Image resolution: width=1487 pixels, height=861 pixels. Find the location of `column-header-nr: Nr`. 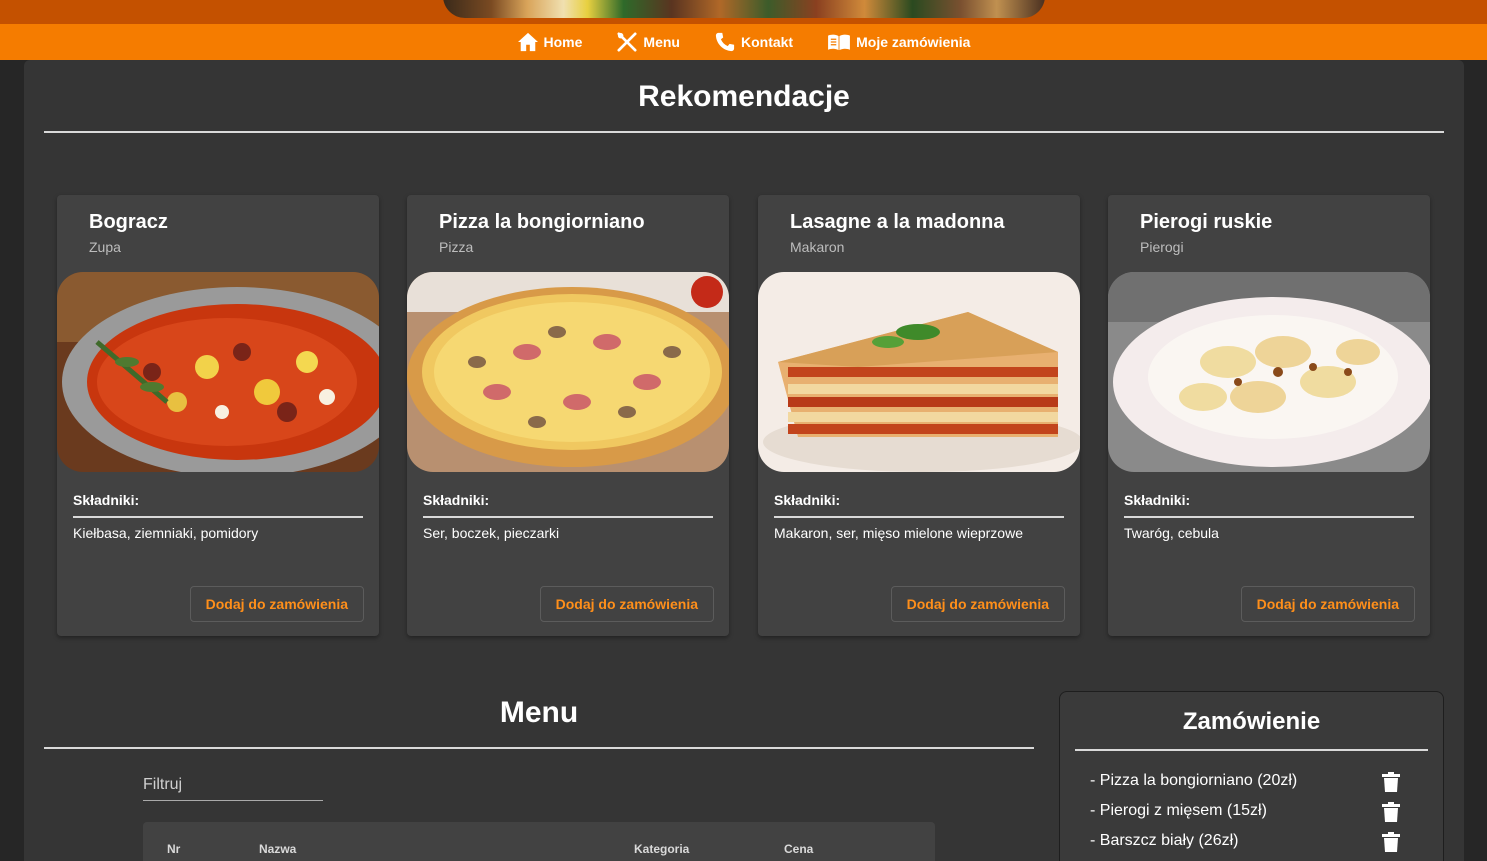

column-header-nr: Nr is located at coordinates (173, 849).